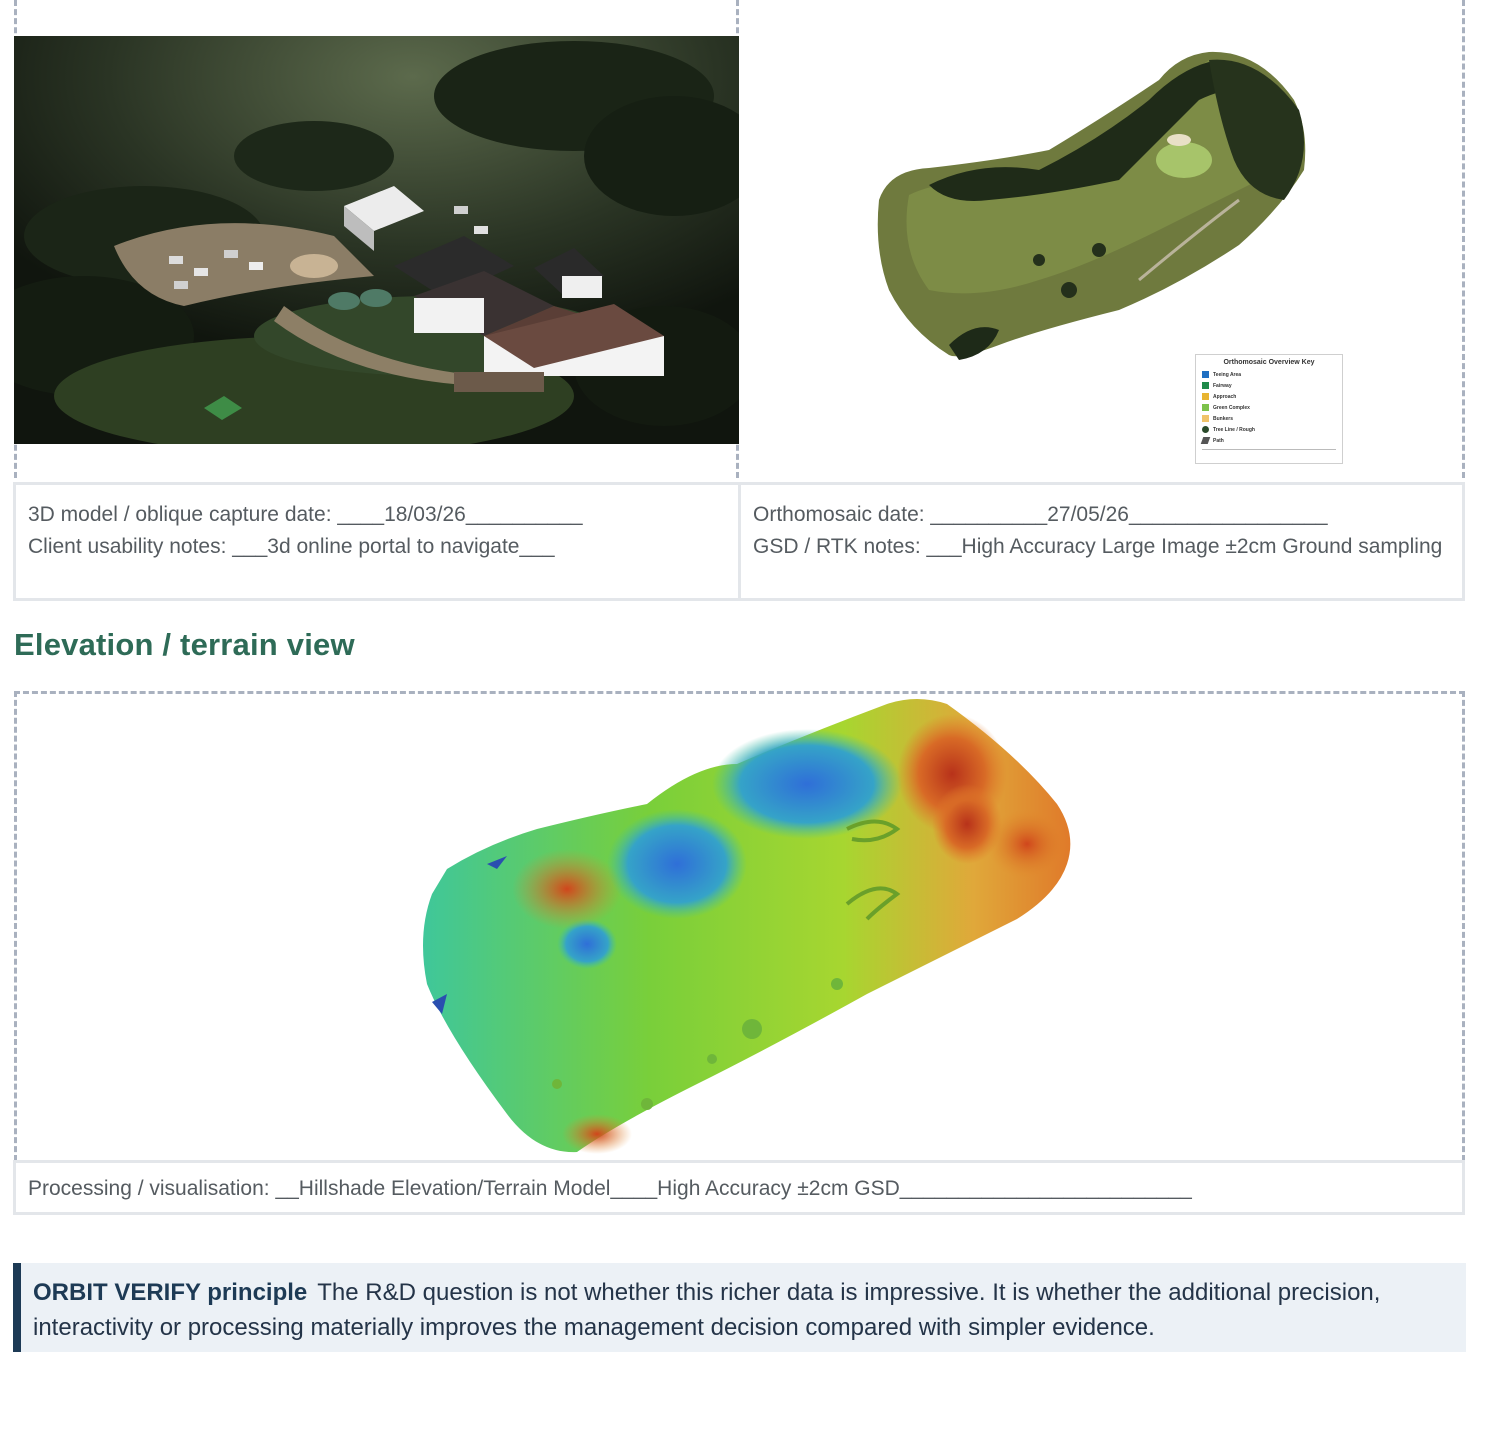  What do you see at coordinates (1269, 429) in the screenshot?
I see `legend-item: Tree Line / Rough` at bounding box center [1269, 429].